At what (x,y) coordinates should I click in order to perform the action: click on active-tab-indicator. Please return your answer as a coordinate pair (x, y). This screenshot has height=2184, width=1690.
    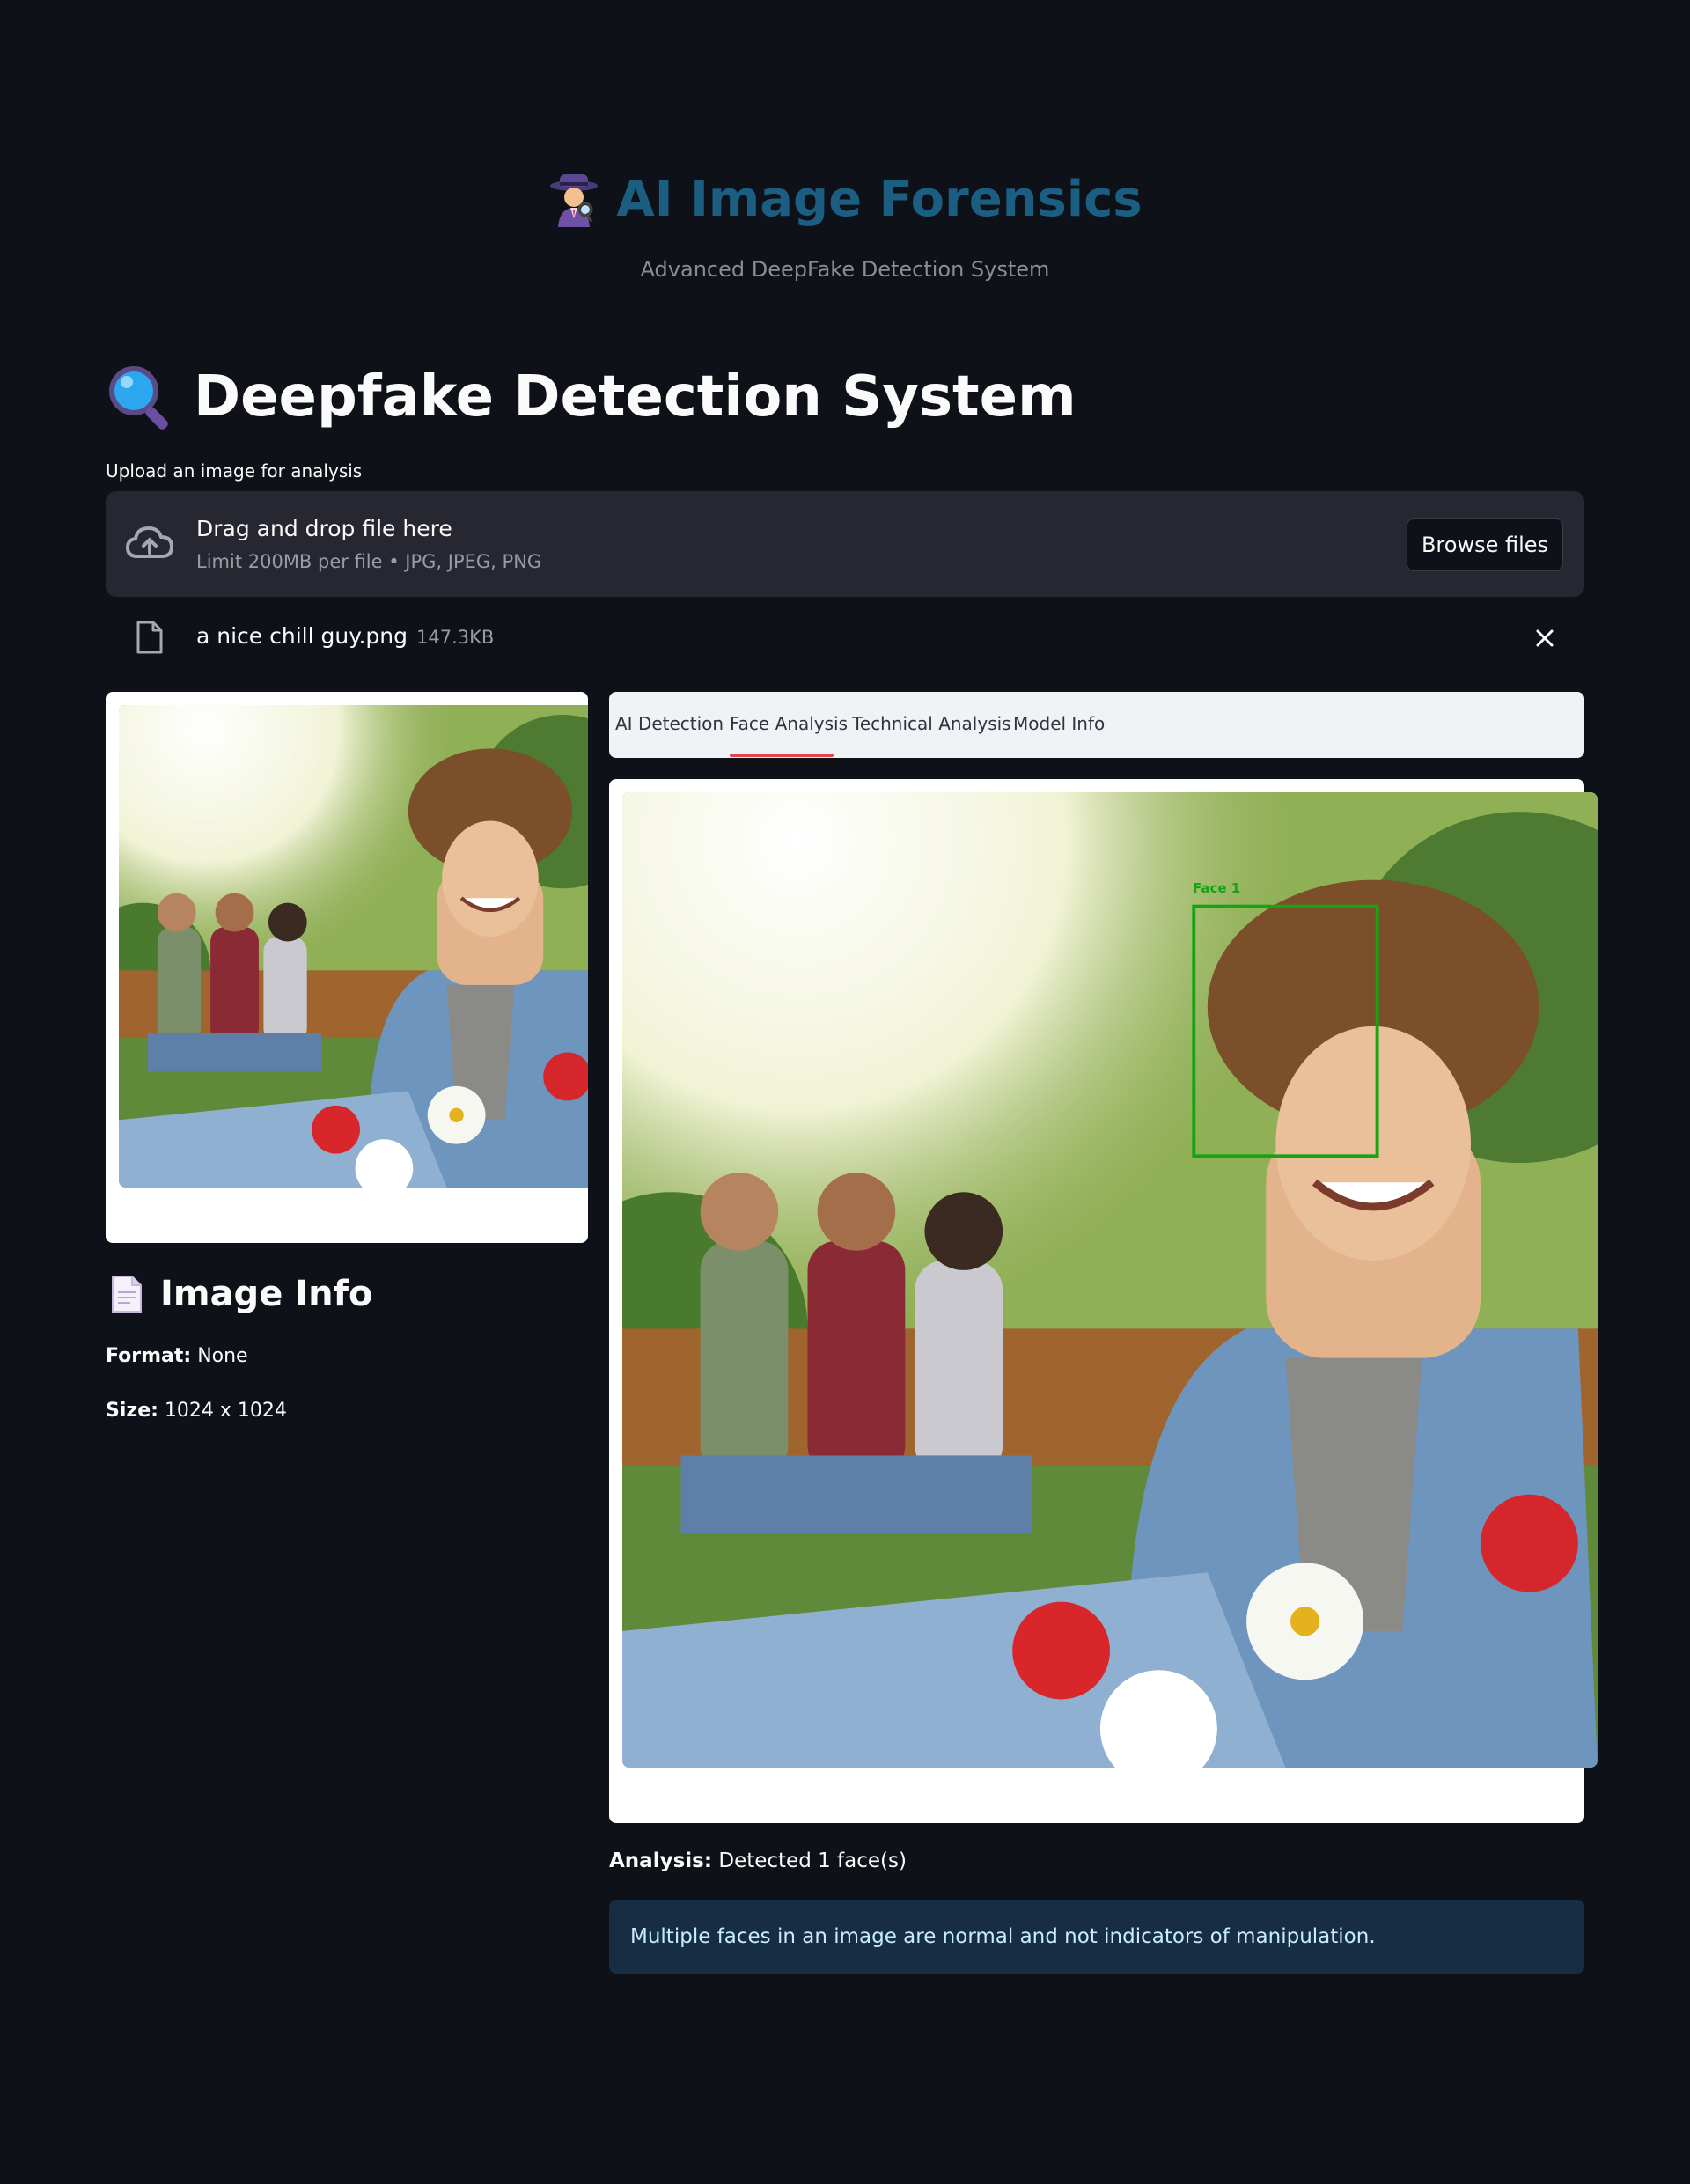
    Looking at the image, I should click on (782, 755).